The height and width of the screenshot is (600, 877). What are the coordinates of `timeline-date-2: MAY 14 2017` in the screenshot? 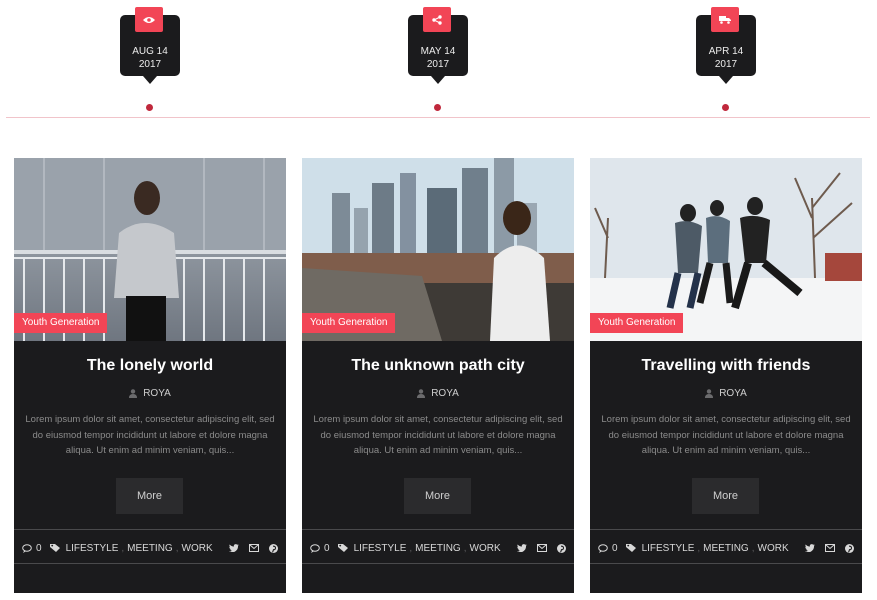 It's located at (438, 45).